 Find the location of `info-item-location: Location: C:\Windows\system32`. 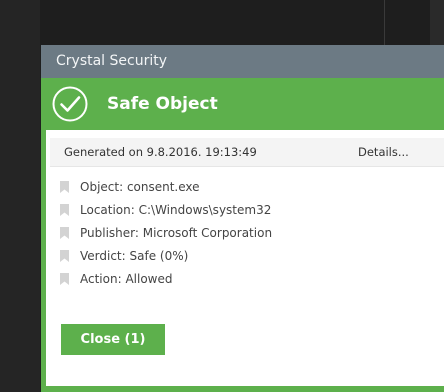

info-item-location: Location: C:\Windows\system32 is located at coordinates (245, 210).